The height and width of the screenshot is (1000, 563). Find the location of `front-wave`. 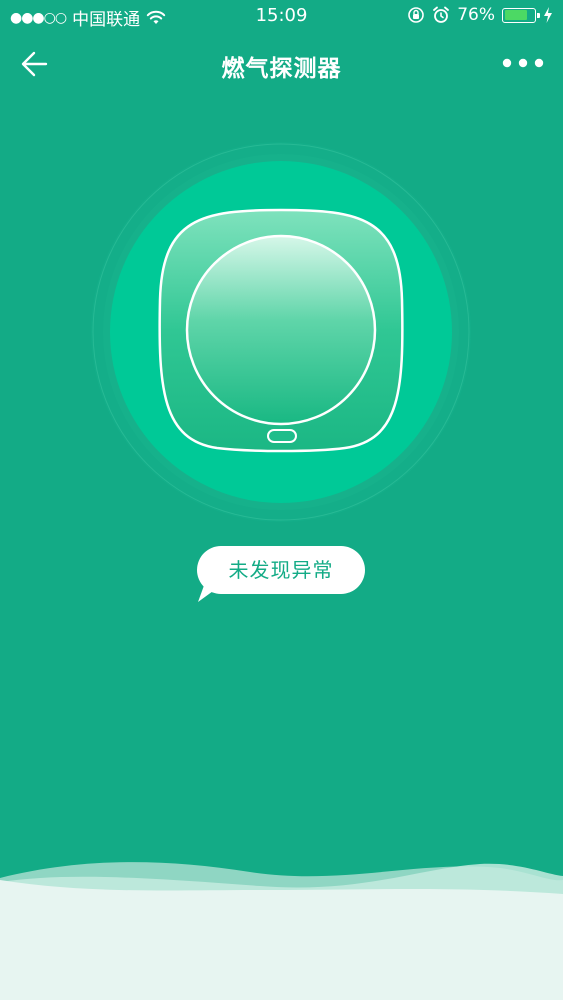

front-wave is located at coordinates (281, 940).